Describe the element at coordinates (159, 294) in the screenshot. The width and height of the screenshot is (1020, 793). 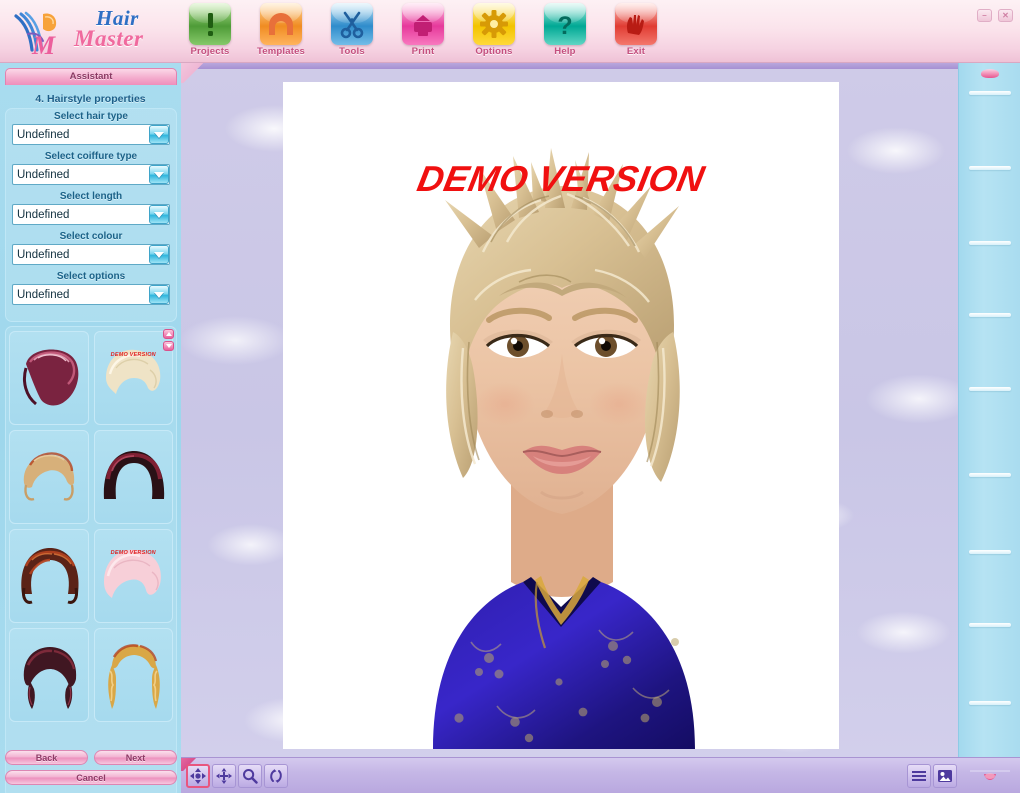
I see `chevron-down-icon-options` at that location.